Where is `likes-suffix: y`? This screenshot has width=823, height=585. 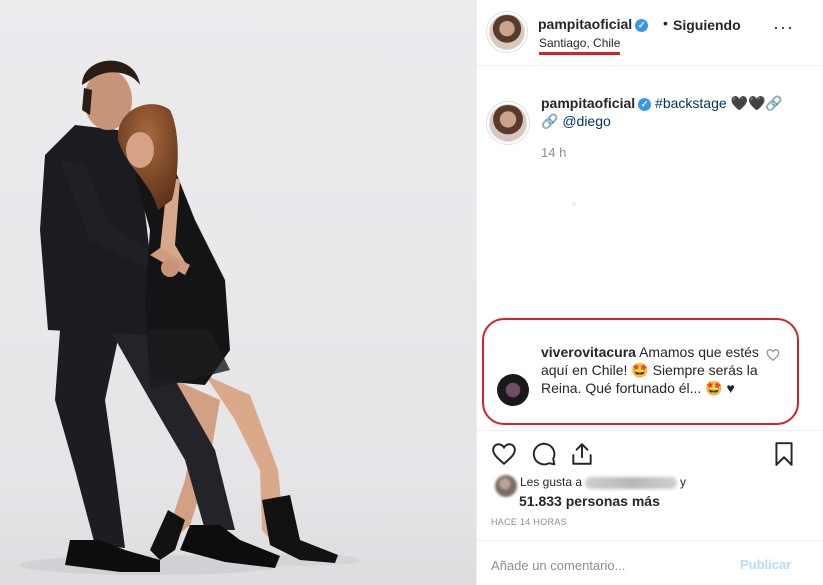 likes-suffix: y is located at coordinates (683, 482).